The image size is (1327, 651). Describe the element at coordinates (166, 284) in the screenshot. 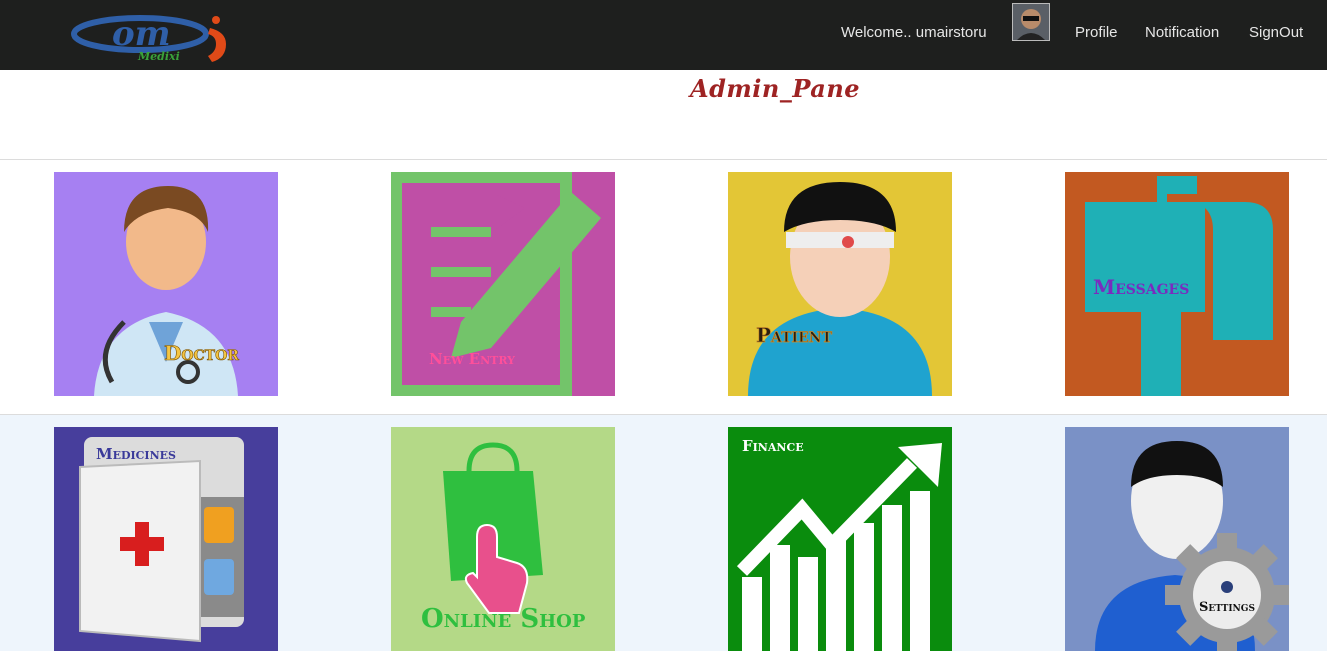

I see `tile-doctor: Doctor` at that location.